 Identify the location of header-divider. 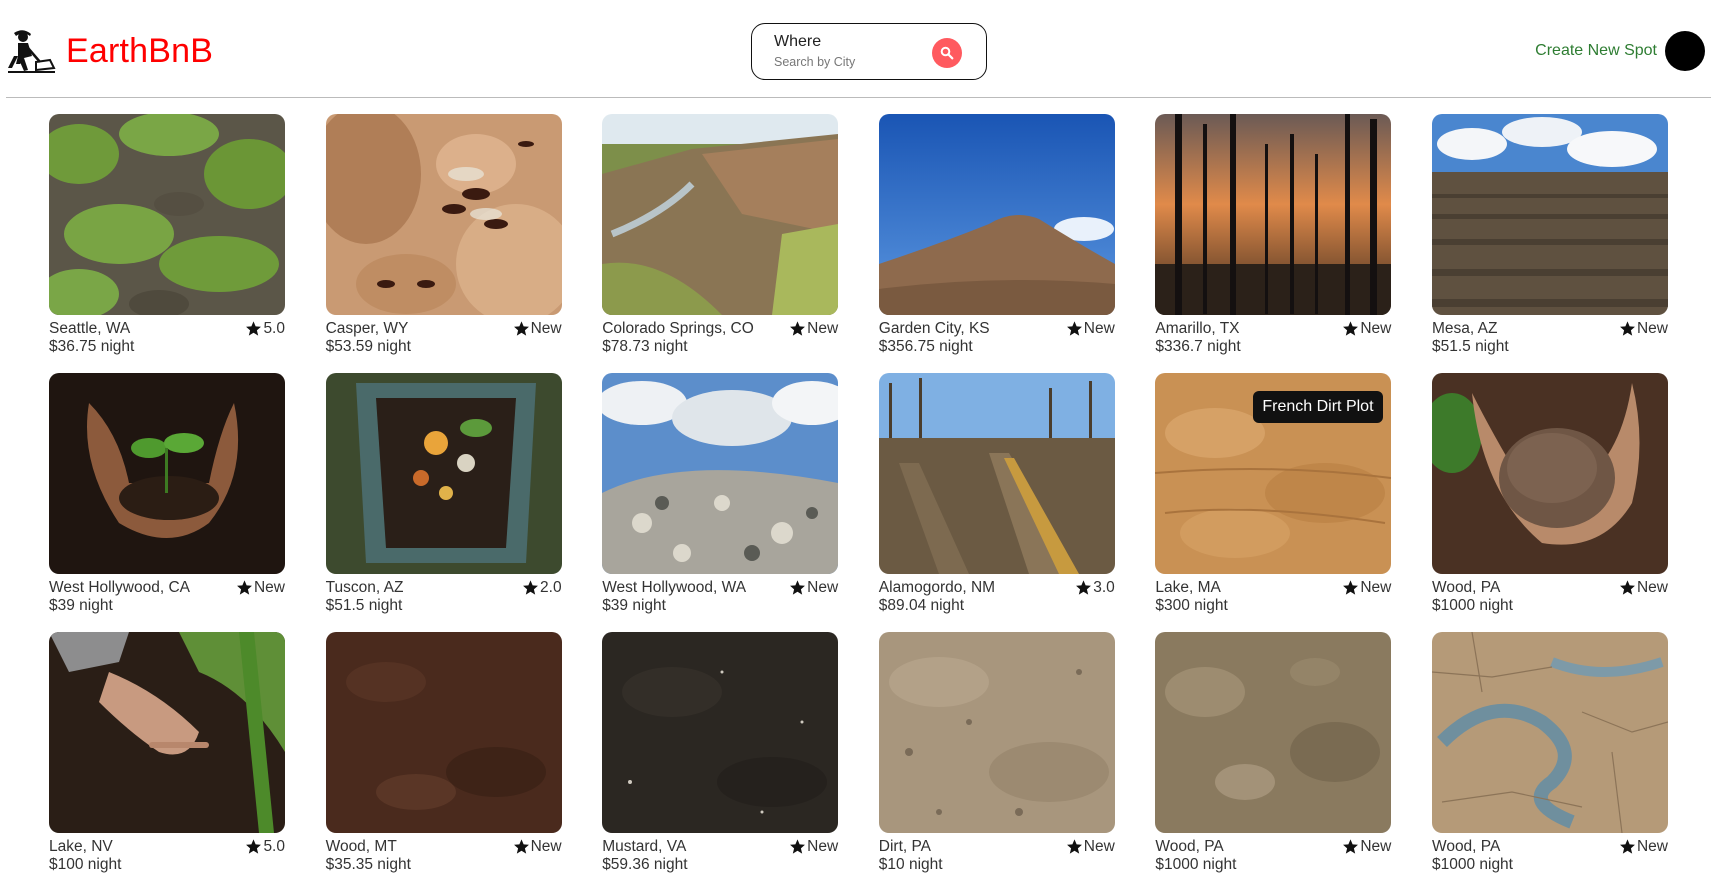
(858, 97).